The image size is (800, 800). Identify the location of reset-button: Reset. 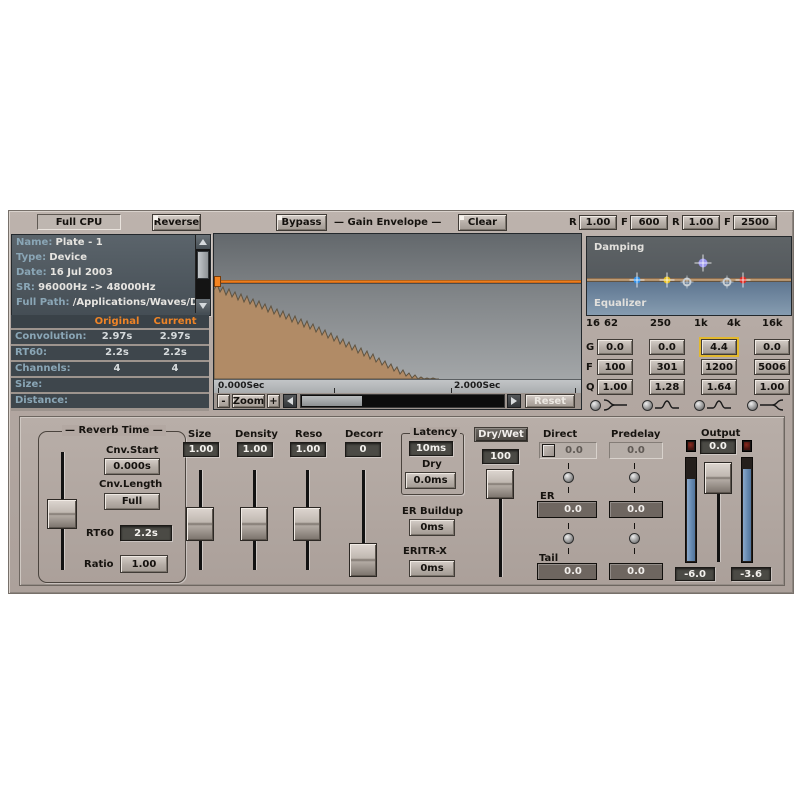
(550, 401).